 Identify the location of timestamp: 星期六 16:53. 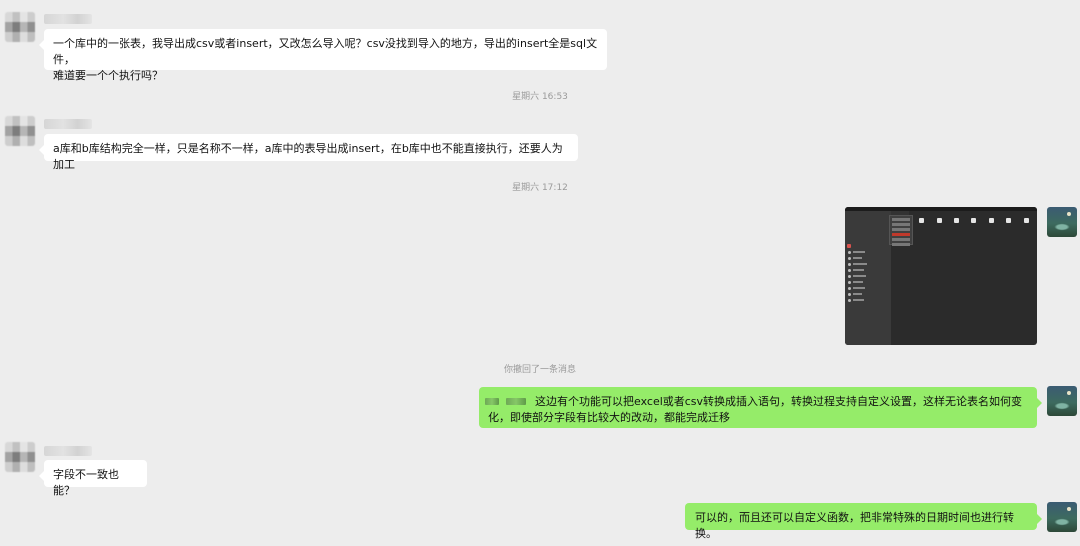
(540, 97).